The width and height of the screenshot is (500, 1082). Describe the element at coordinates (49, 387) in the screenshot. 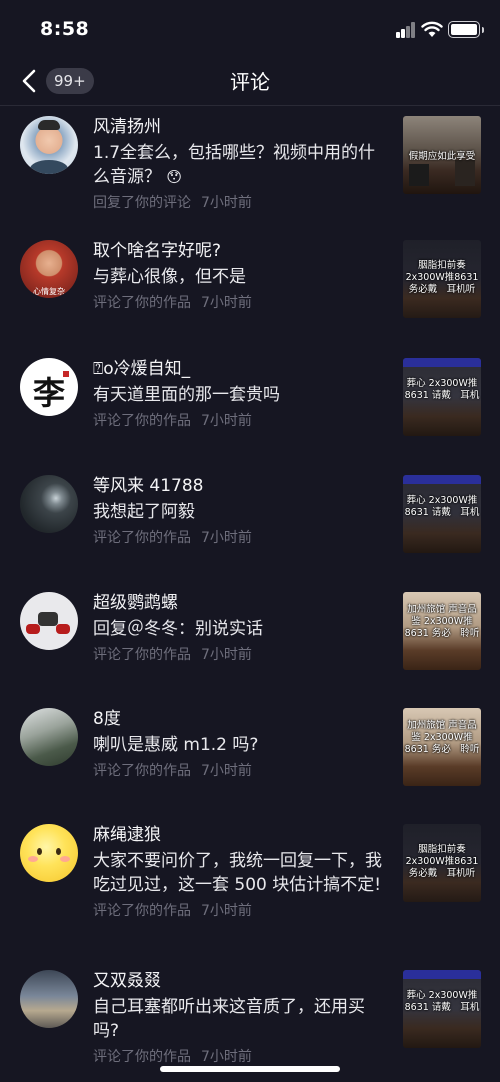

I see `avatar: 李` at that location.